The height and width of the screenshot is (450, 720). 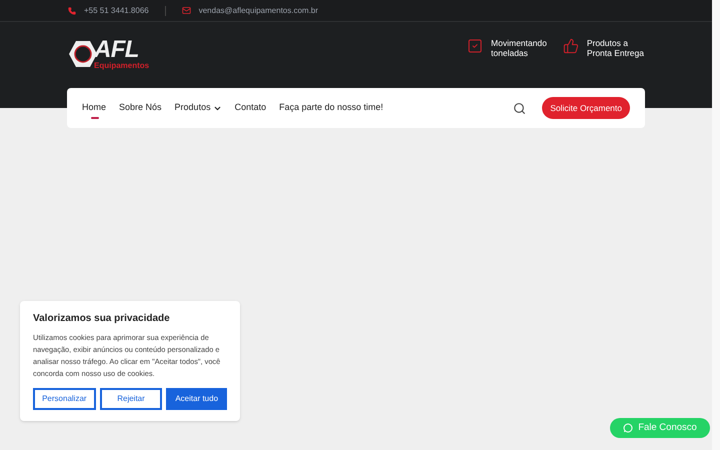 I want to click on logo-text: AFL, so click(x=116, y=50).